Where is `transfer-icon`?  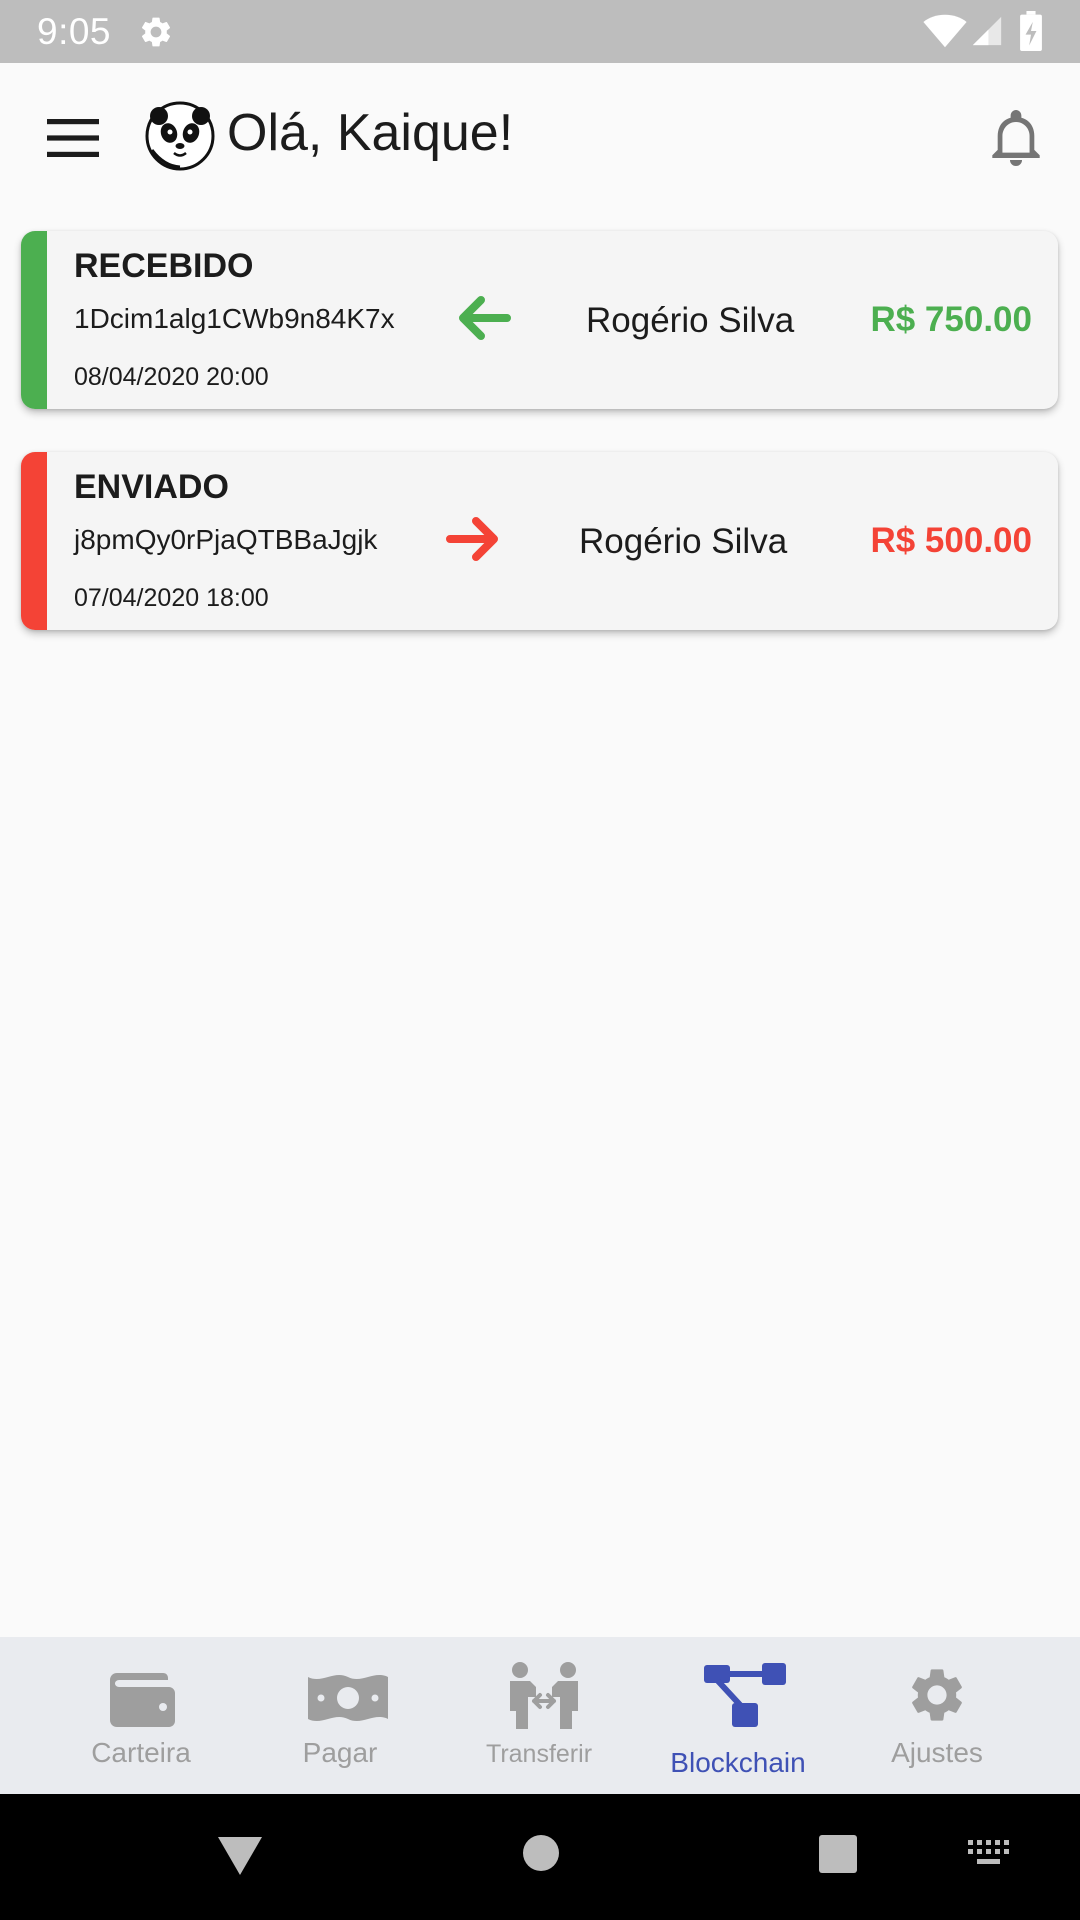 transfer-icon is located at coordinates (544, 1695).